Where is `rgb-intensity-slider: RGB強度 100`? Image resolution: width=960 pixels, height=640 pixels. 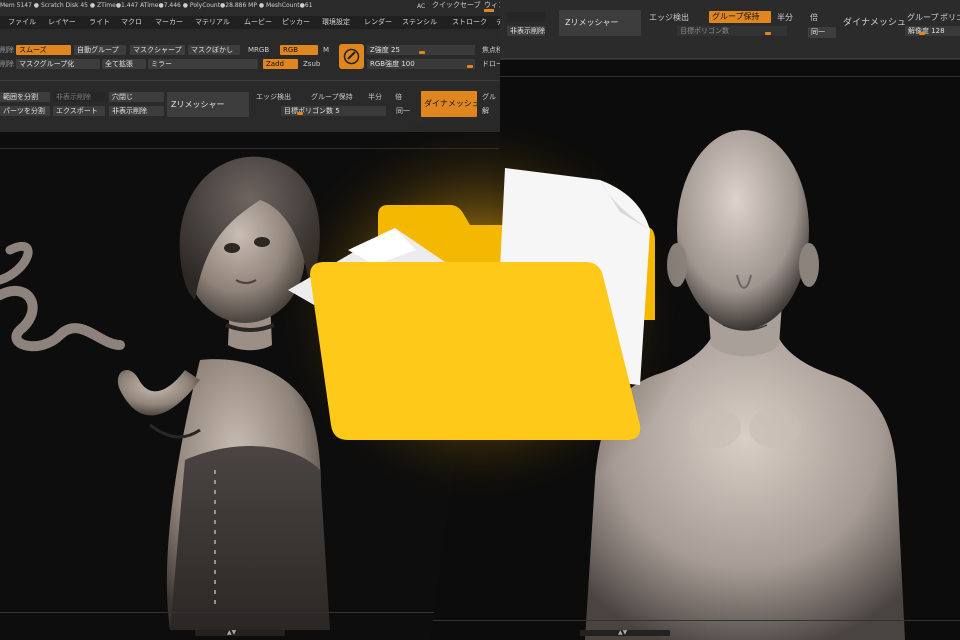
rgb-intensity-slider: RGB強度 100 is located at coordinates (421, 64).